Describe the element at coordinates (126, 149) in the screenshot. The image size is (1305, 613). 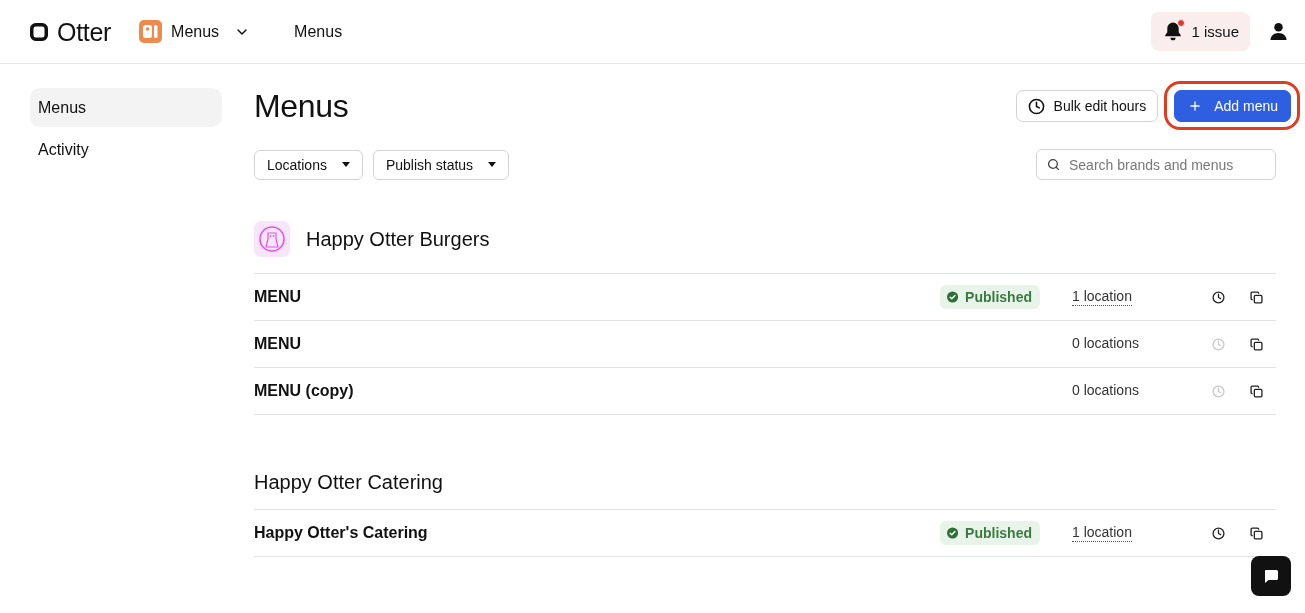
I see `sidebar-item: Activity` at that location.